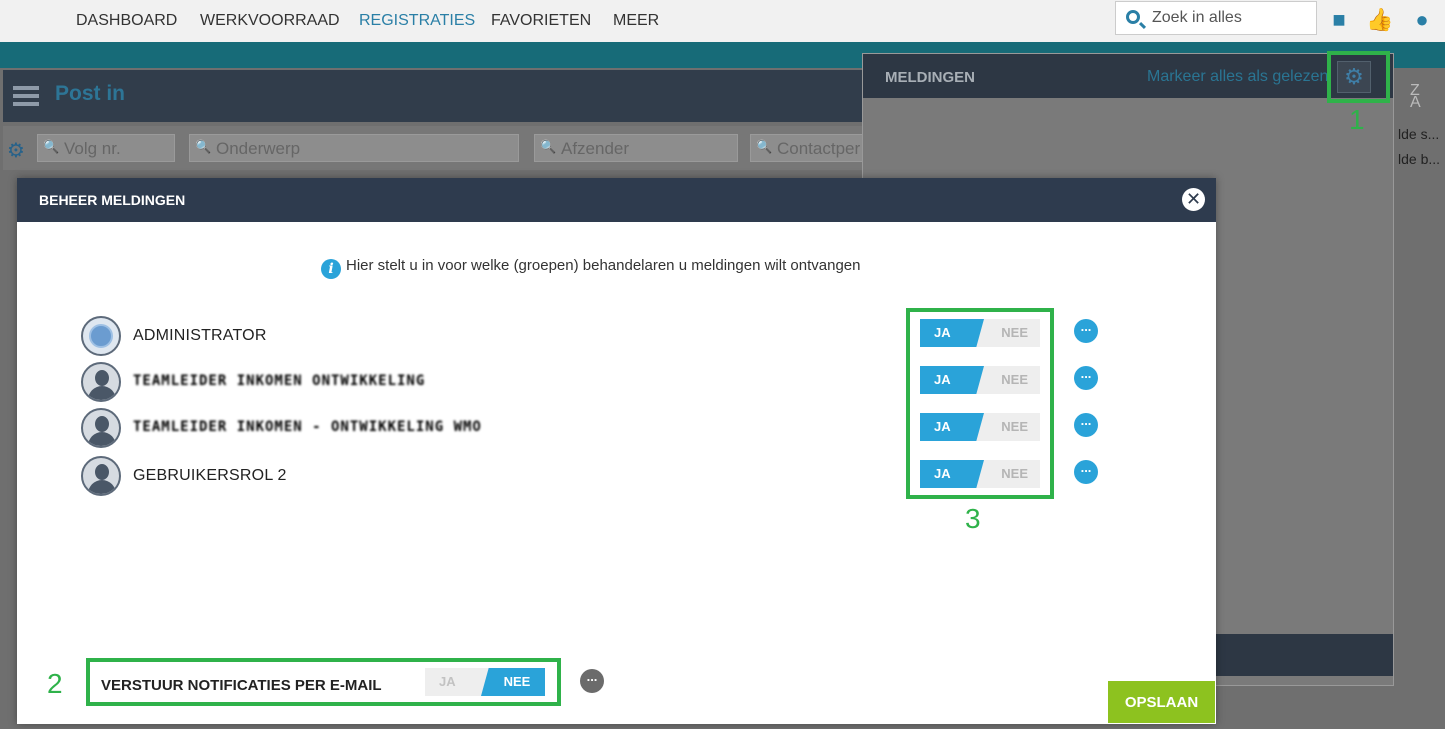  What do you see at coordinates (1422, 20) in the screenshot?
I see `user-icon: ●` at bounding box center [1422, 20].